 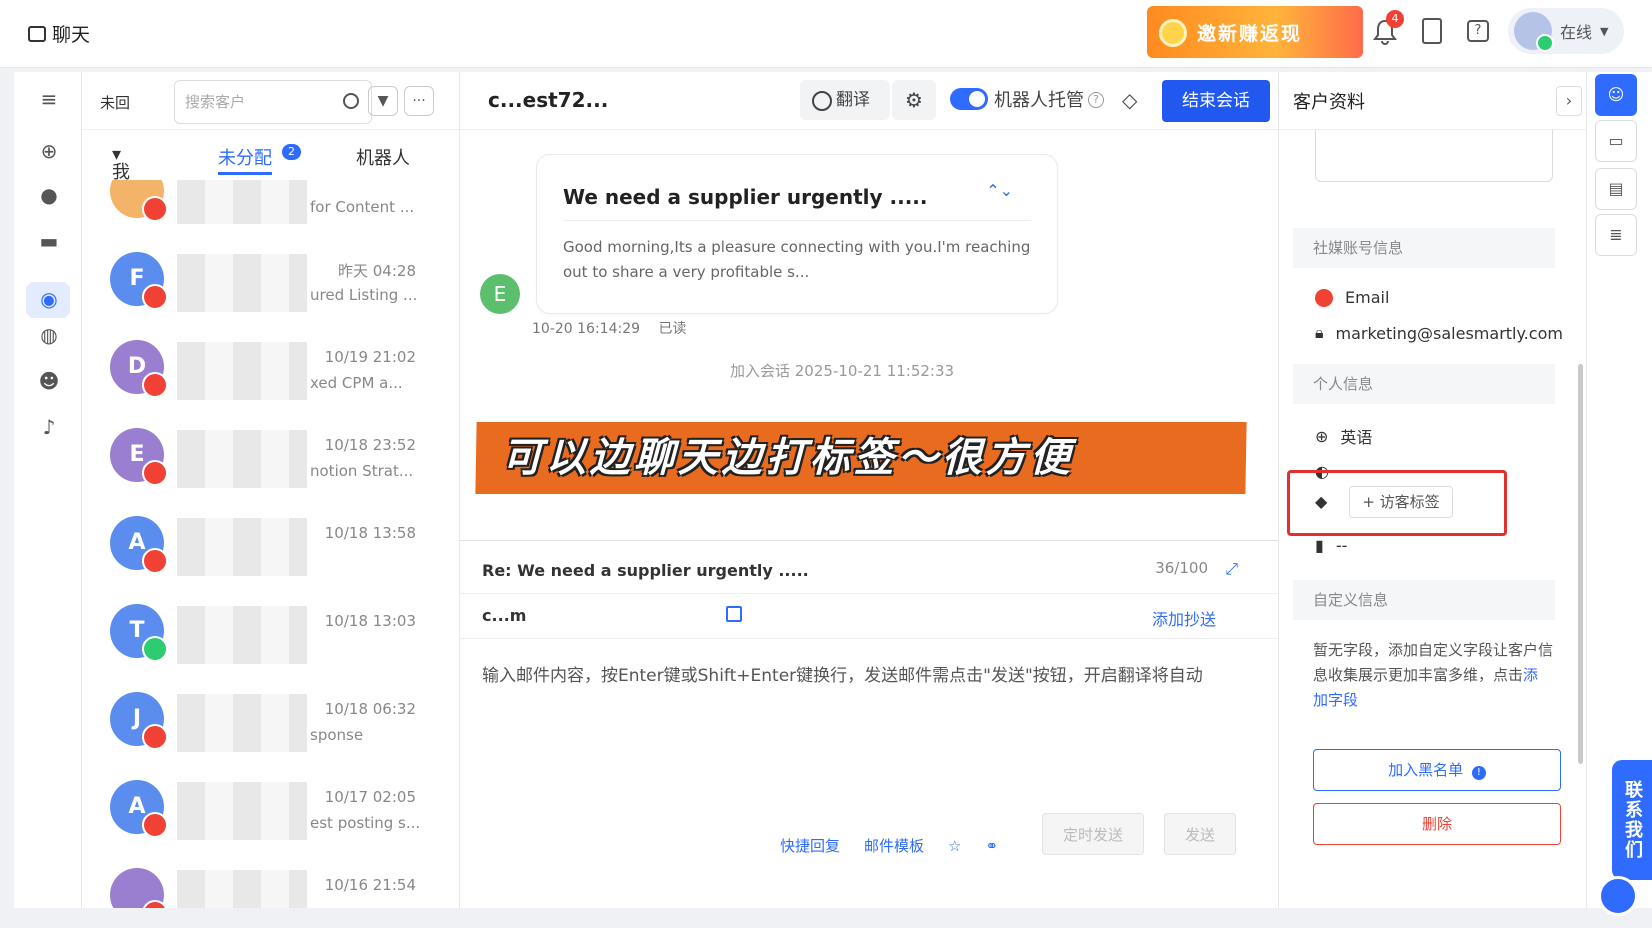 I want to click on message-timestamp: 10-20 16:14:29, so click(x=586, y=329).